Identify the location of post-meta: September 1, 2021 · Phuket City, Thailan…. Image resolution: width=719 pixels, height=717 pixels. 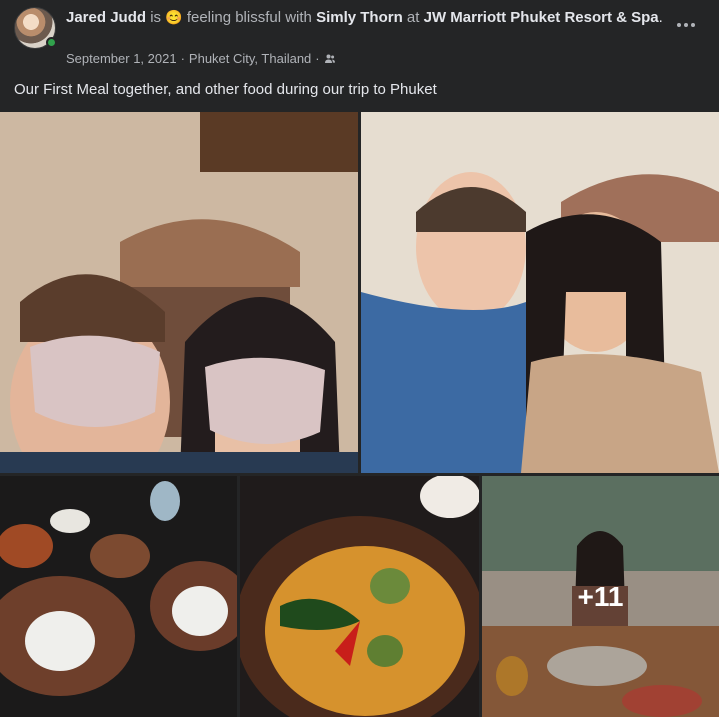
(201, 59).